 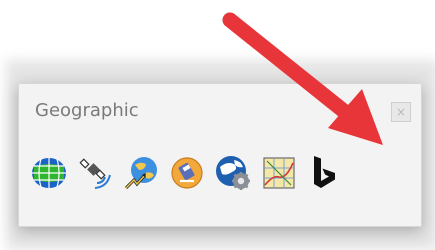 I want to click on map-grid-icon, so click(x=279, y=173).